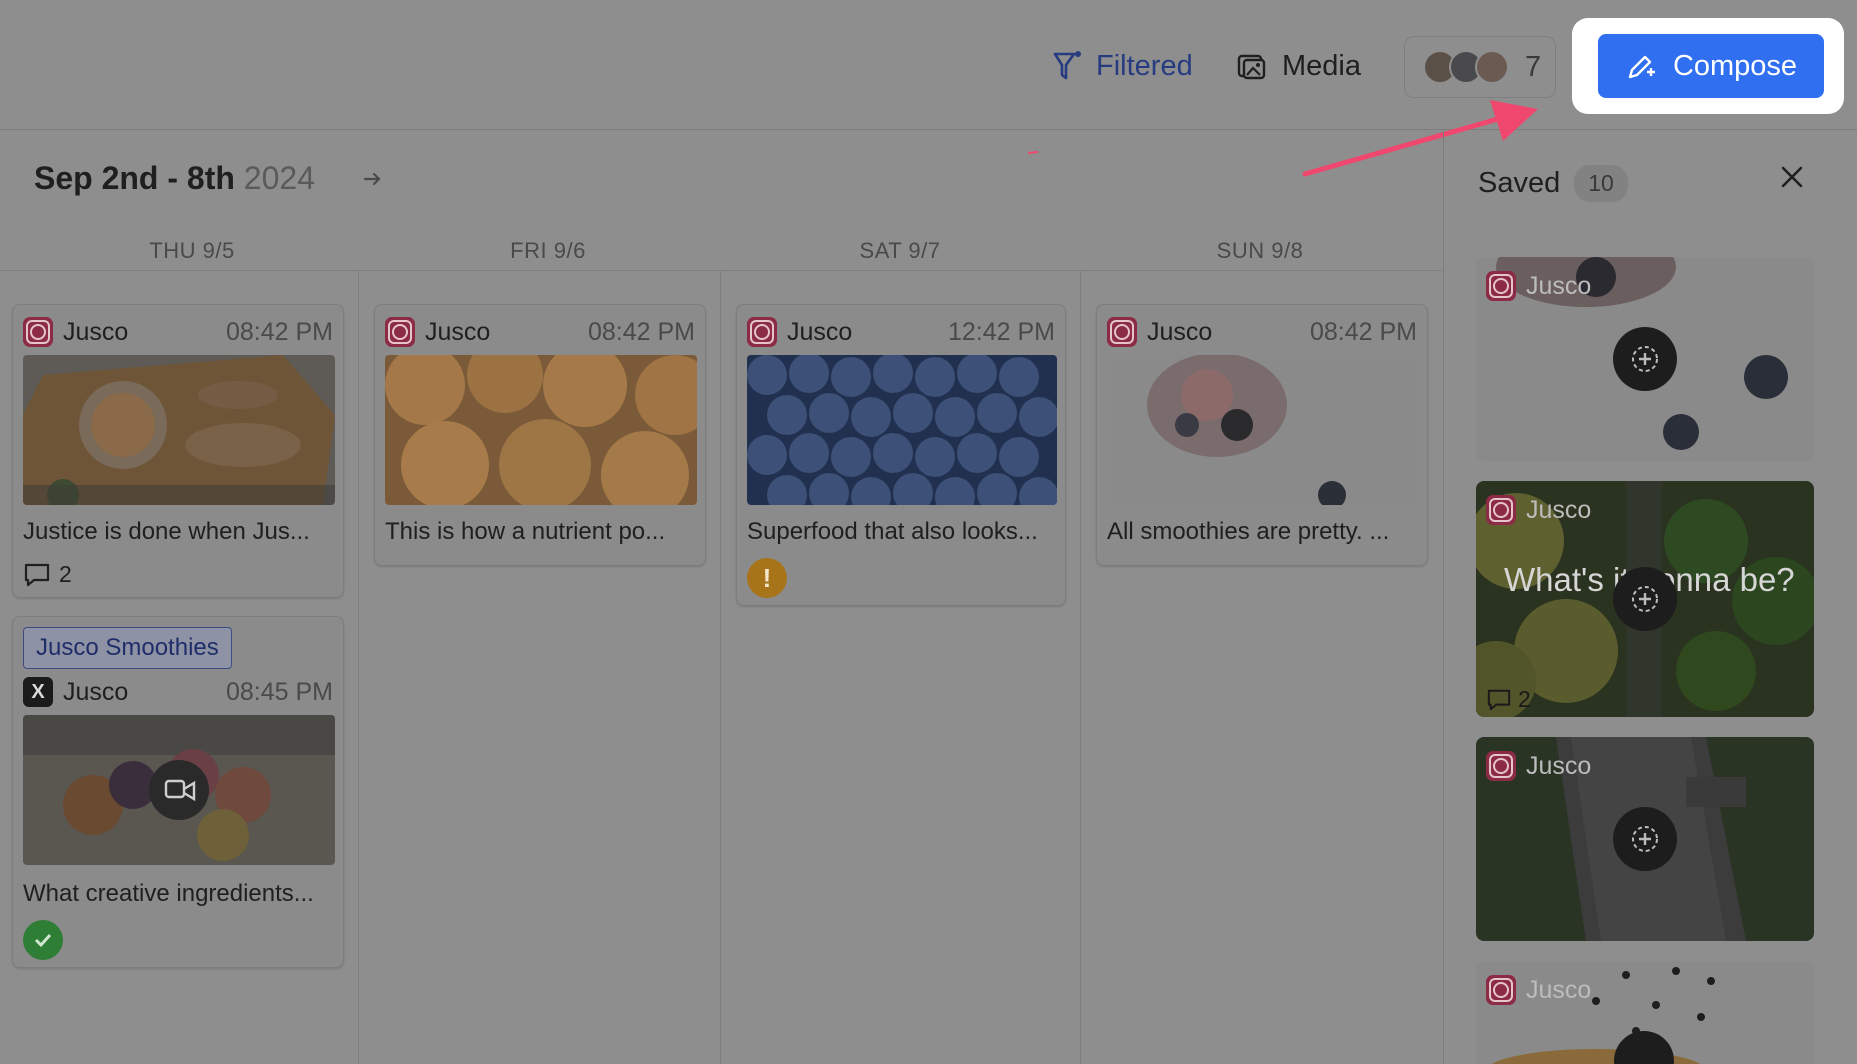 This screenshot has height=1064, width=1857. What do you see at coordinates (548, 250) in the screenshot?
I see `day-header-fri: FRI 9/6` at bounding box center [548, 250].